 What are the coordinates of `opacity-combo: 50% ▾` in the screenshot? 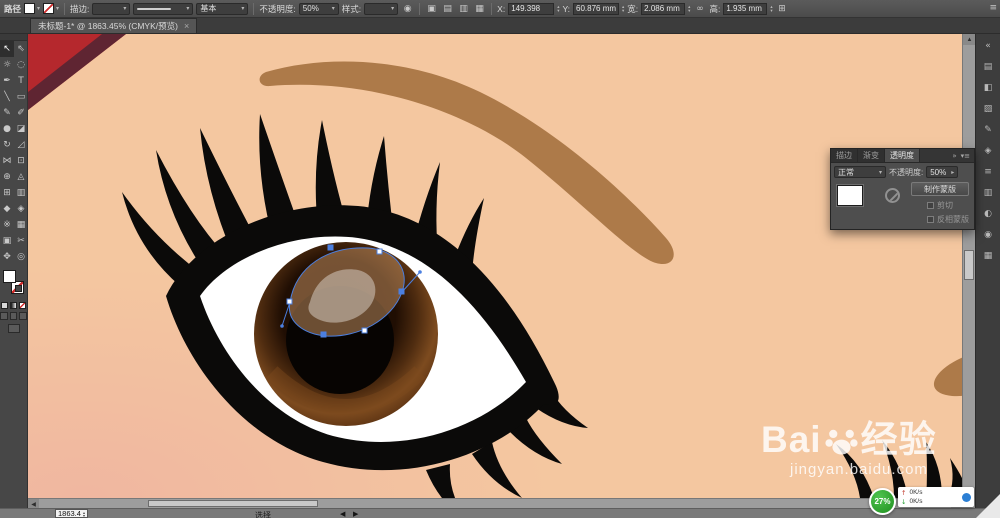 It's located at (318, 8).